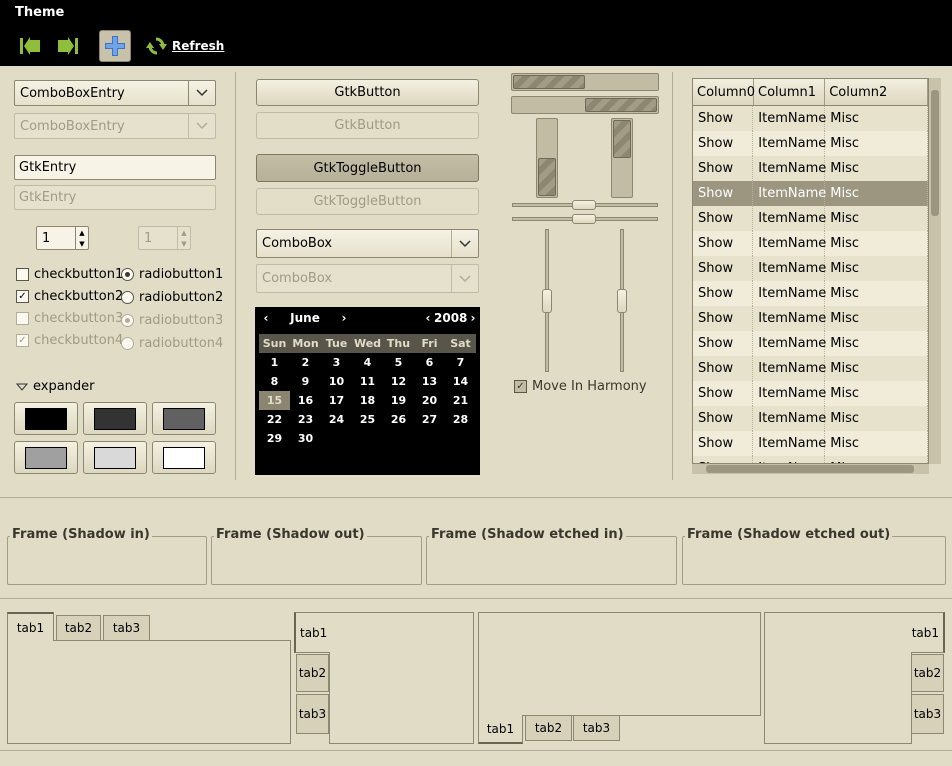  Describe the element at coordinates (398, 362) in the screenshot. I see `calendar-day: 5` at that location.